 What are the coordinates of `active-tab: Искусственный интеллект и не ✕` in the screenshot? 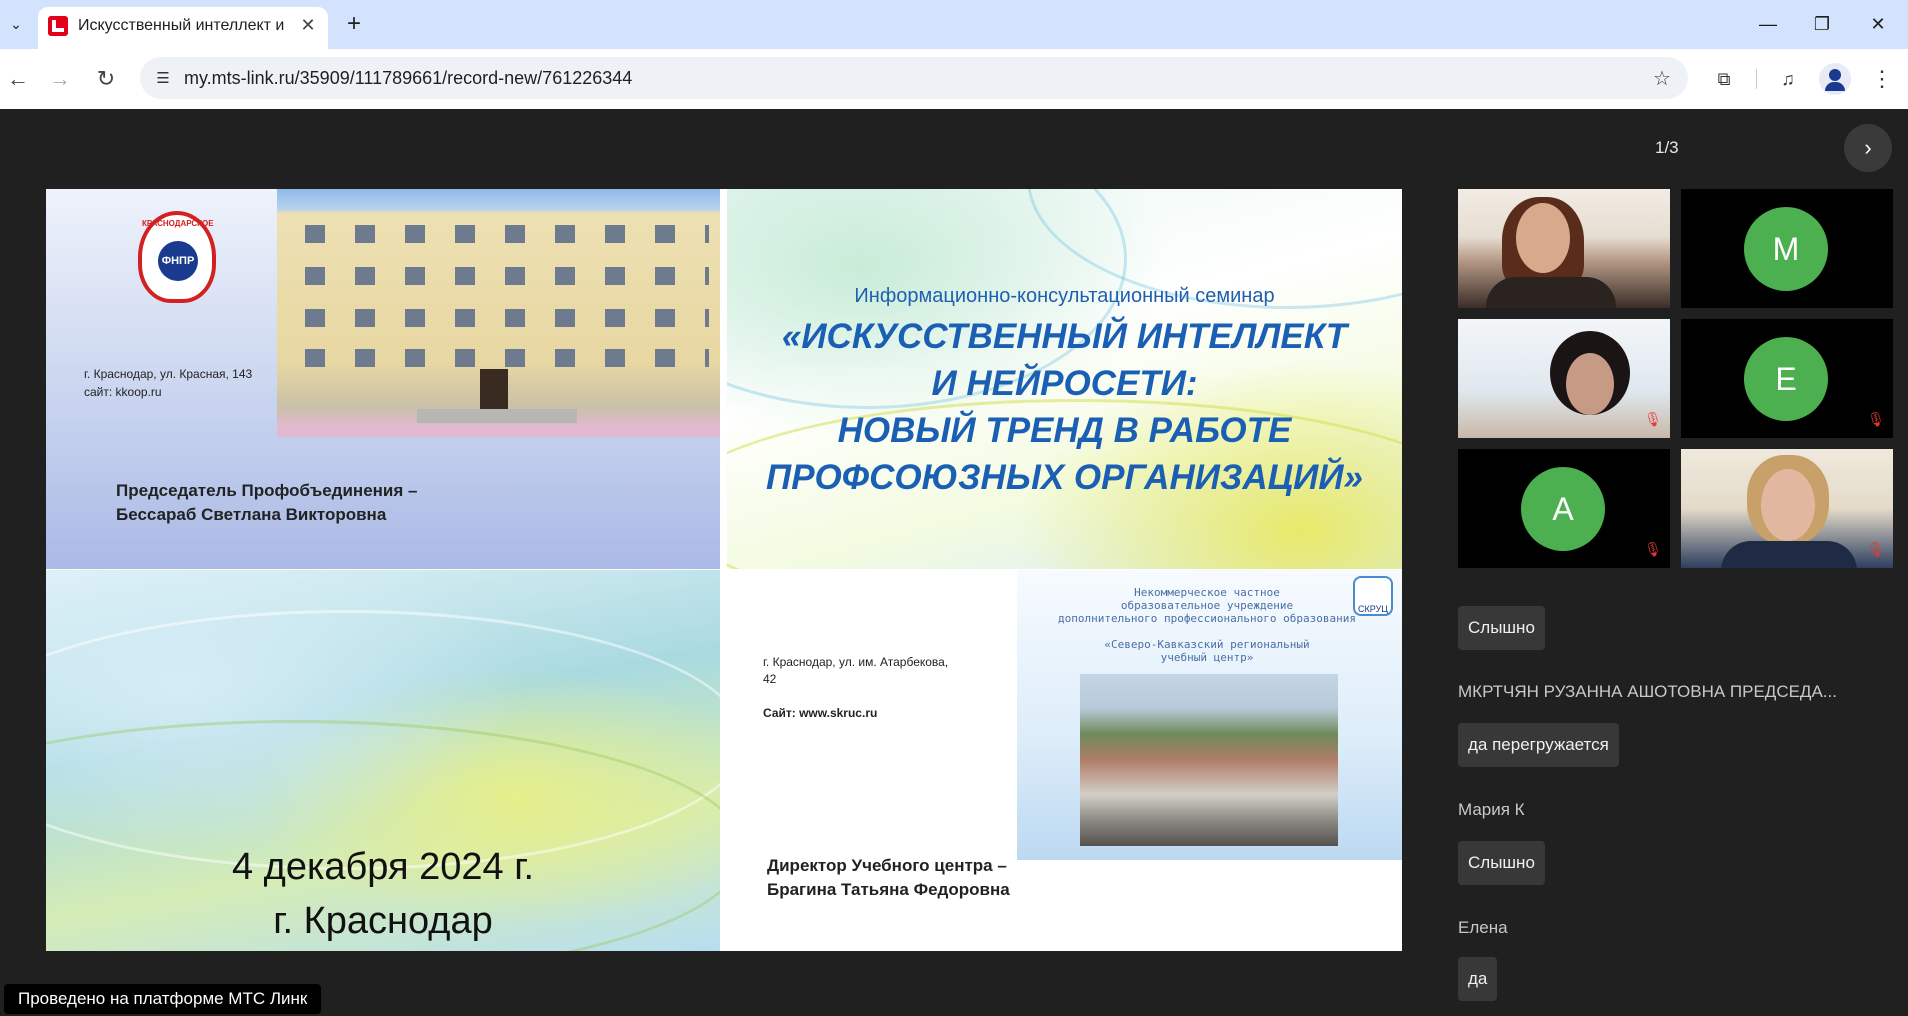 It's located at (183, 28).